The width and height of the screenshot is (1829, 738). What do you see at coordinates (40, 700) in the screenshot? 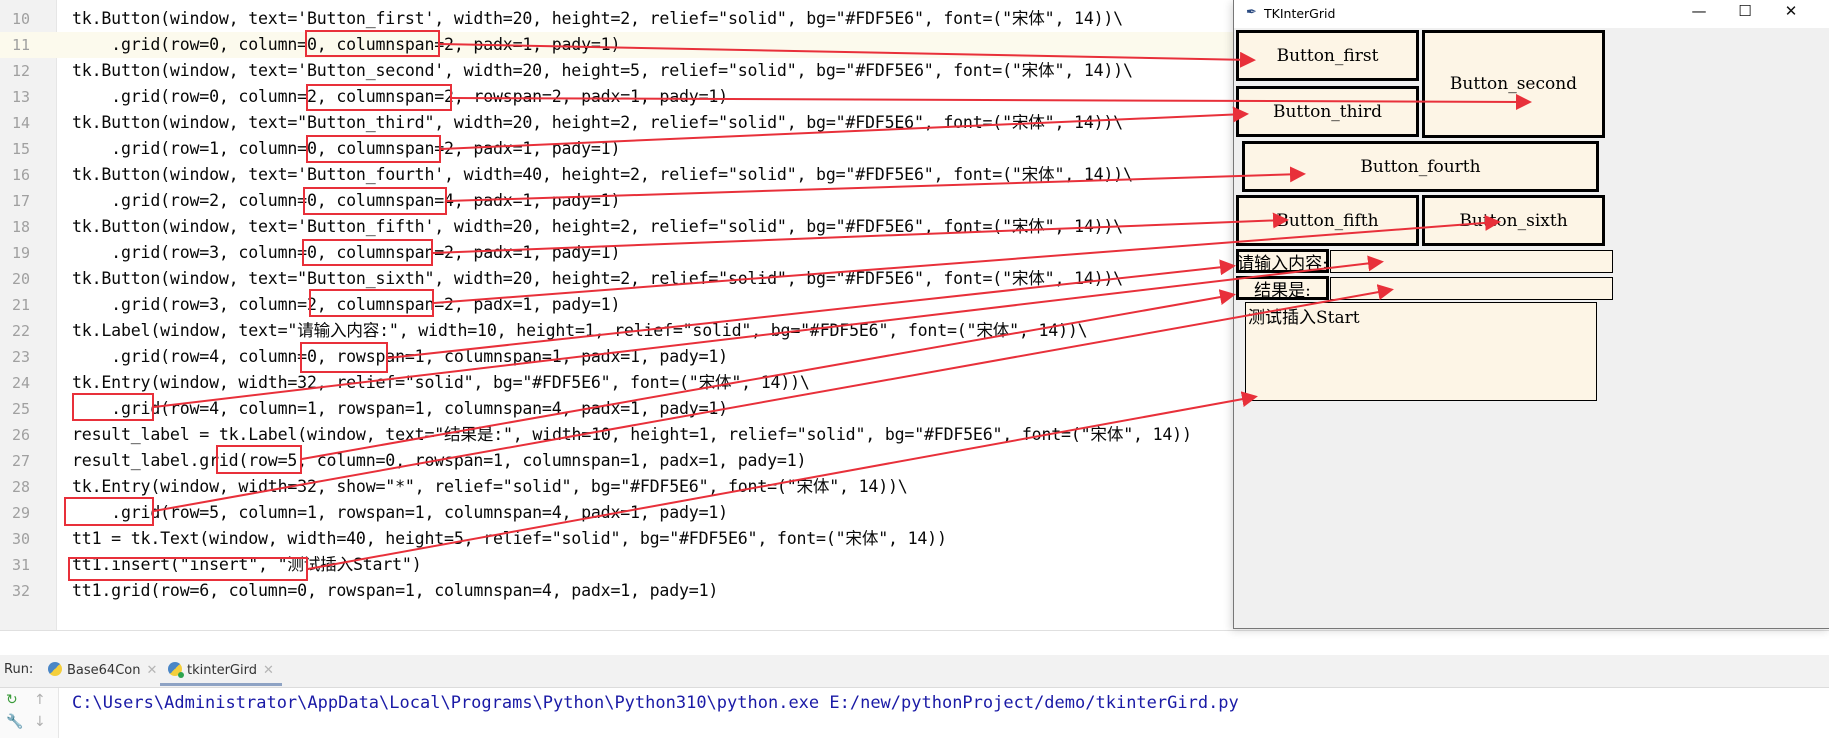
I see `arrow-up-icon: ↑` at bounding box center [40, 700].